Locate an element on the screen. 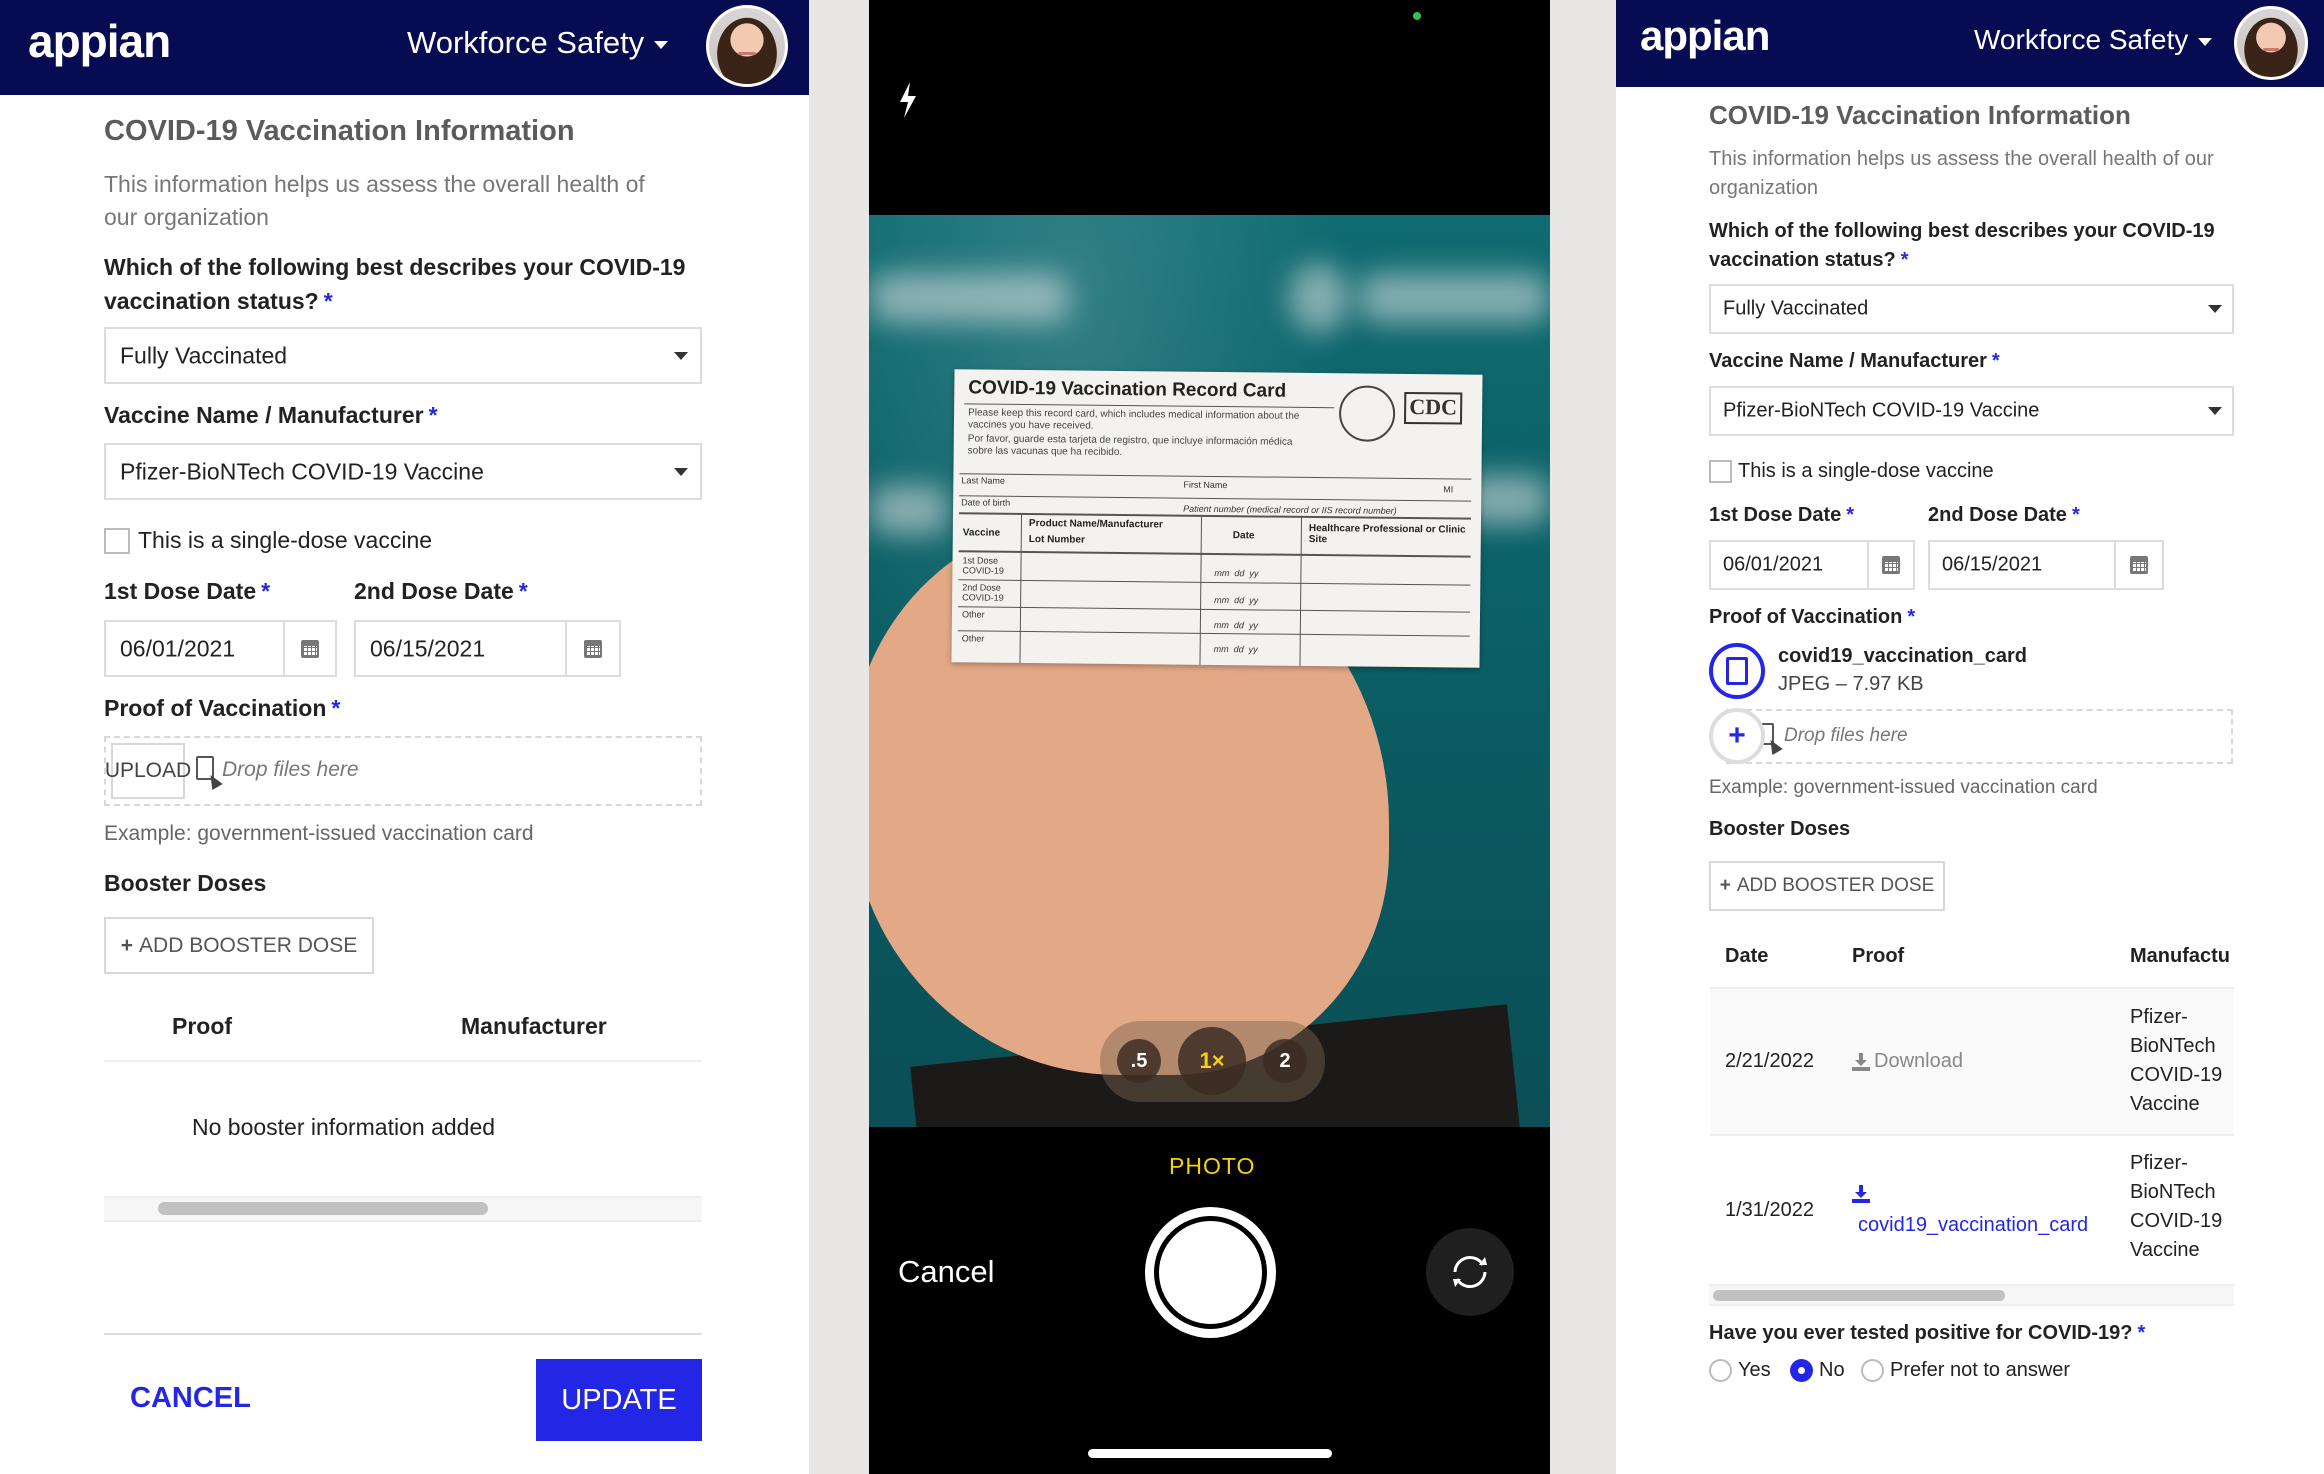  flash-icon is located at coordinates (908, 100).